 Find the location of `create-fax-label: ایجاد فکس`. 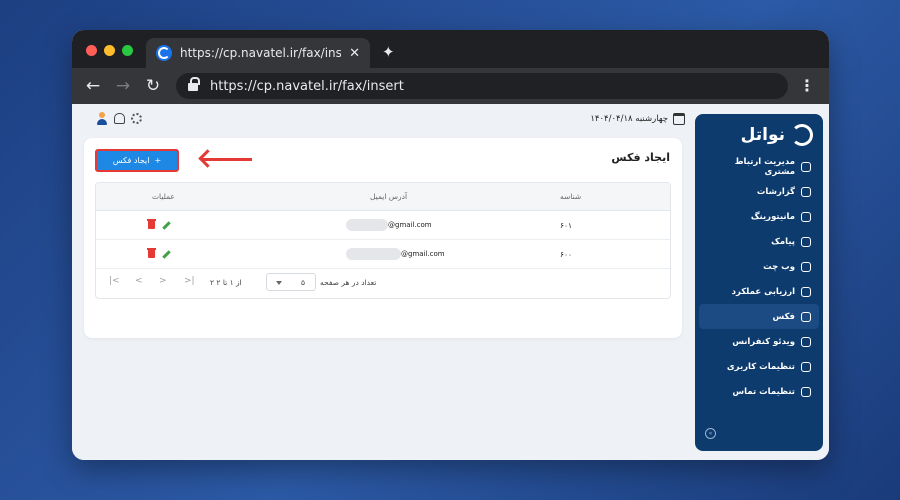

create-fax-label: ایجاد فکس is located at coordinates (131, 160).